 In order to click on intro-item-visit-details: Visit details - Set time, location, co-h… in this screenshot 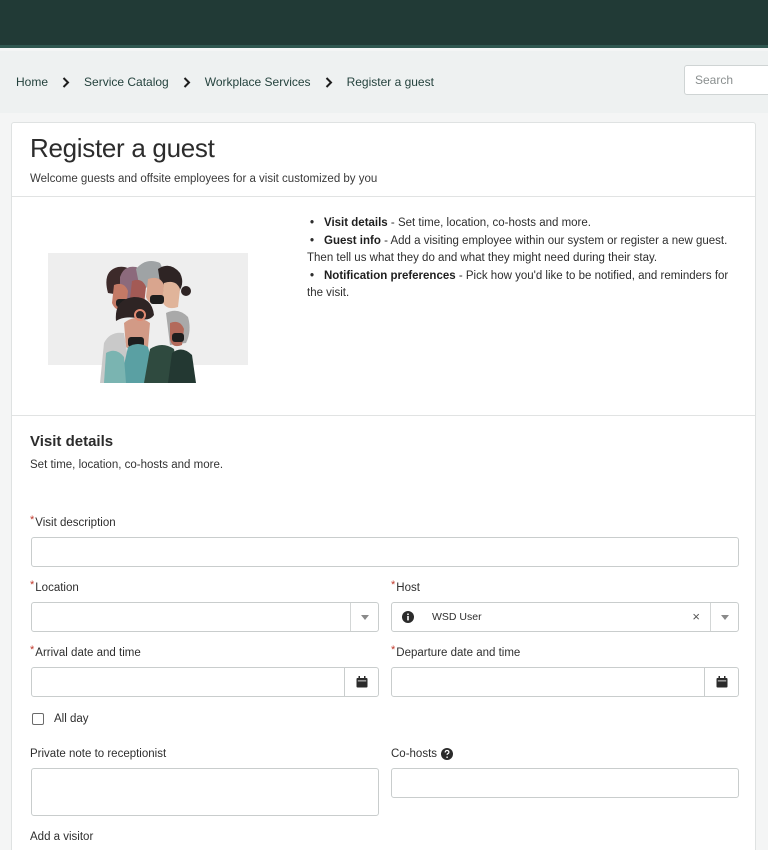, I will do `click(522, 224)`.